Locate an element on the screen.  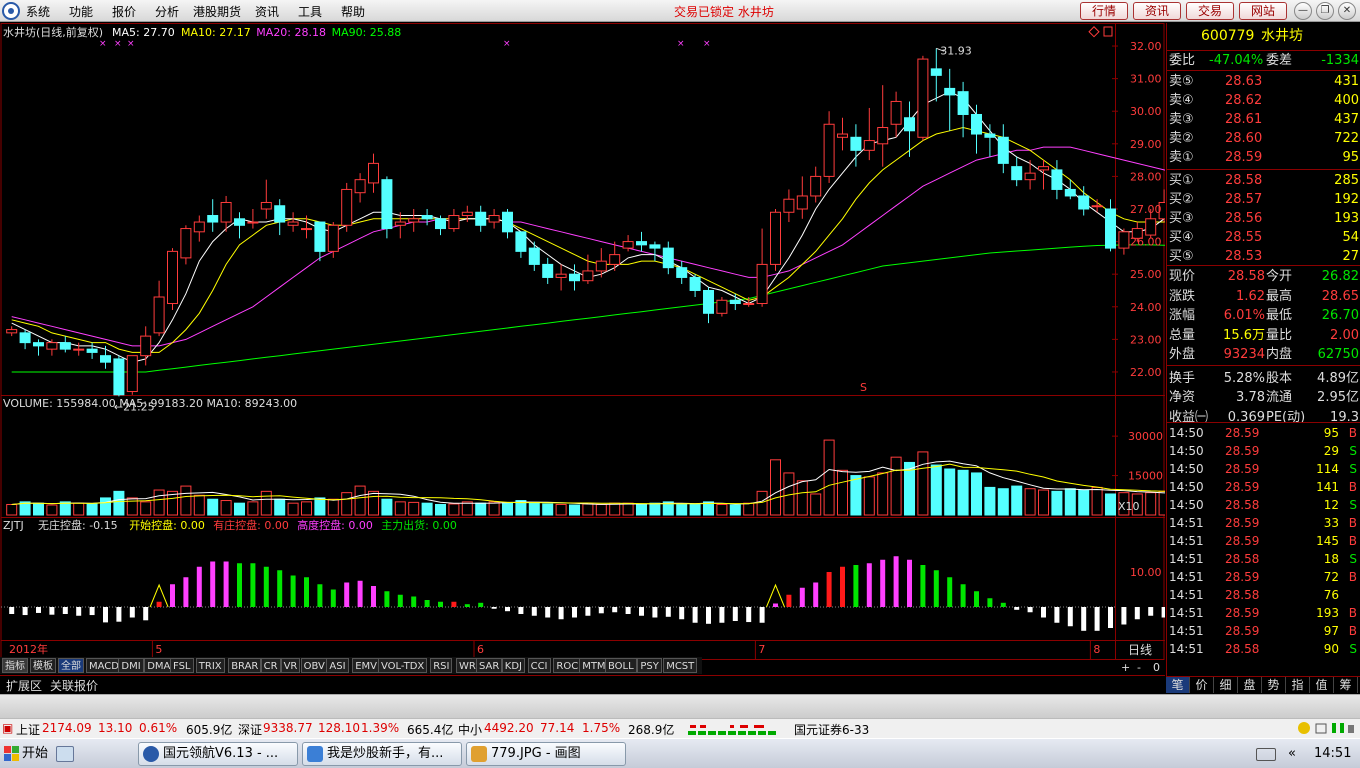
event-marker: × is located at coordinates (507, 44).